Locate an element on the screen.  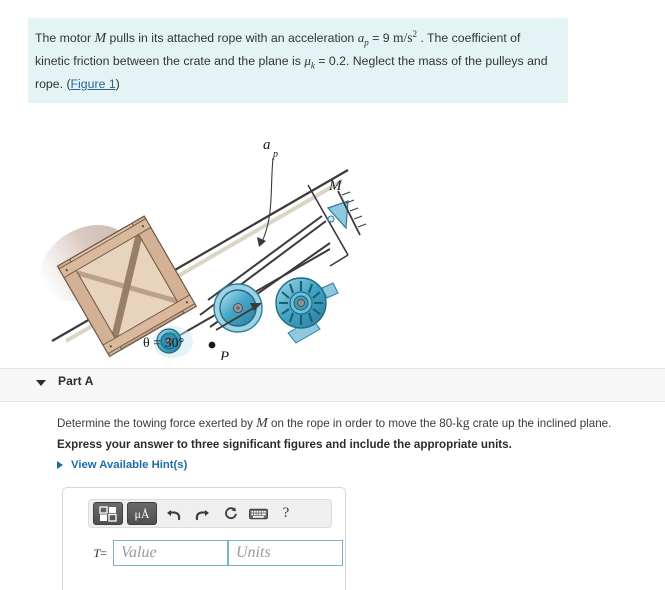
acceleration-unit: m/s is located at coordinates (402, 38).